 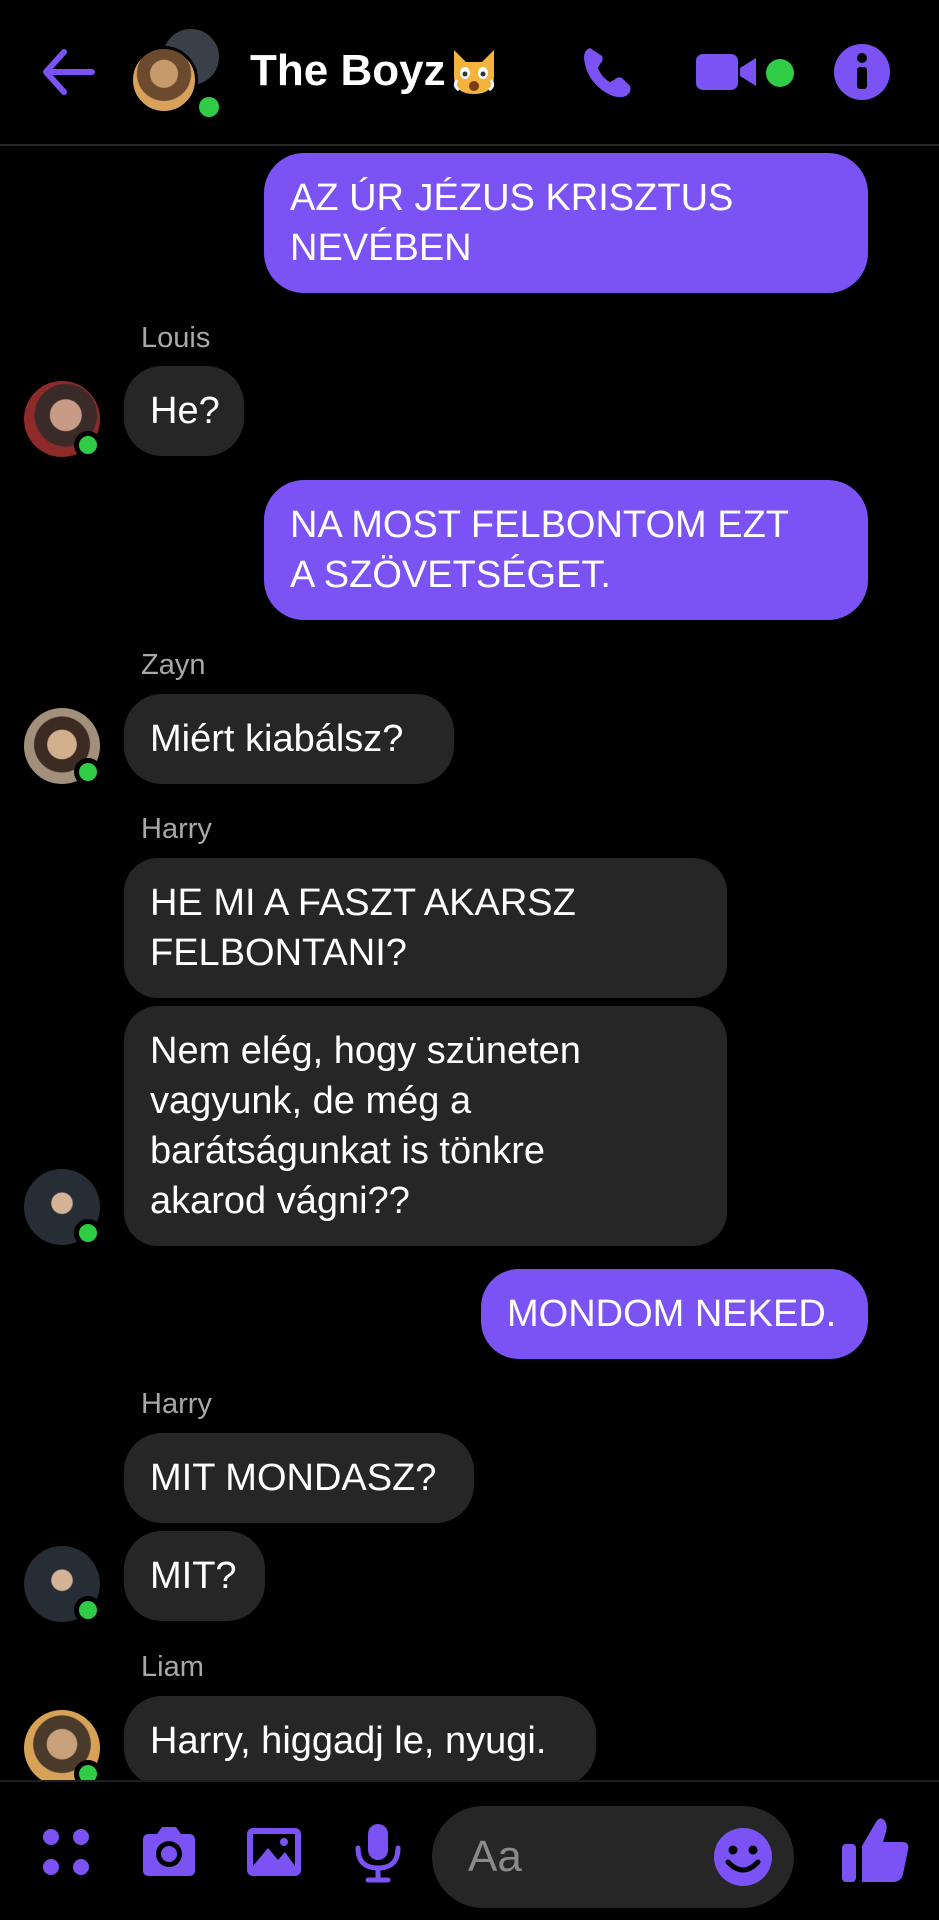 I want to click on outgoing-message: MONDOM NEKED., so click(x=674, y=1314).